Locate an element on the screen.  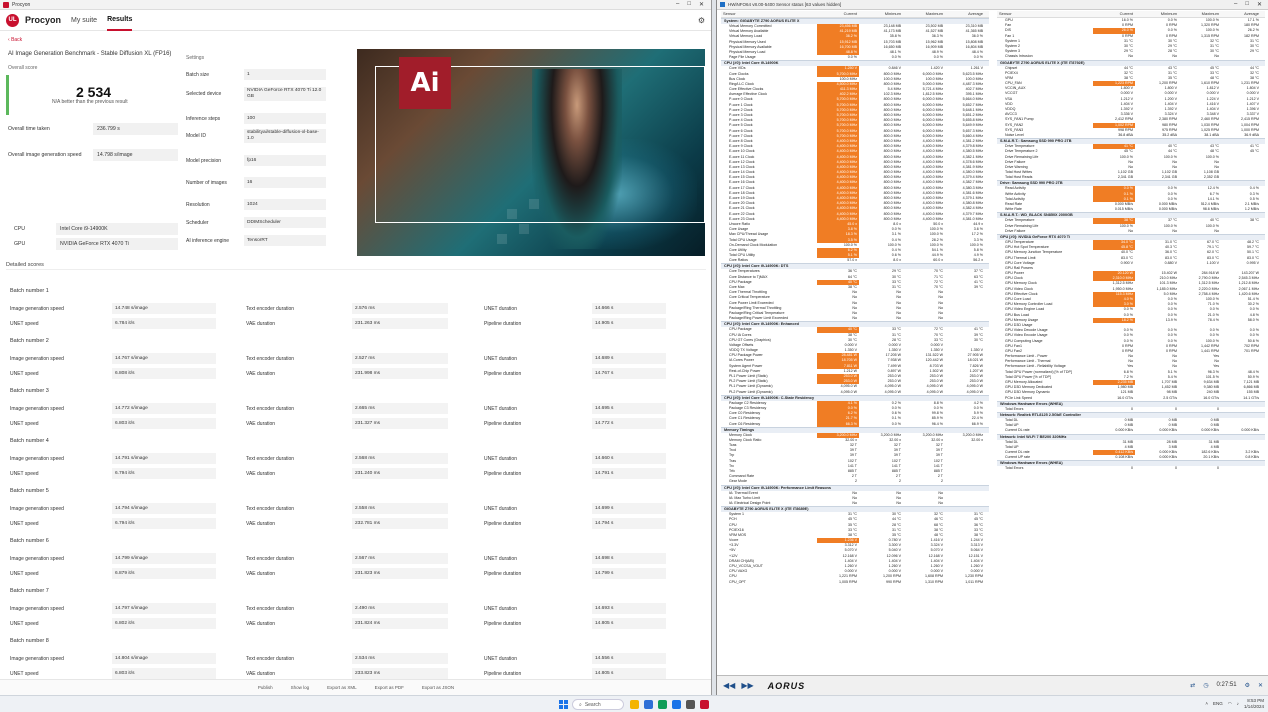
batch-cell: Text encoder duration 2.527 ms is located at coordinates (347, 358).